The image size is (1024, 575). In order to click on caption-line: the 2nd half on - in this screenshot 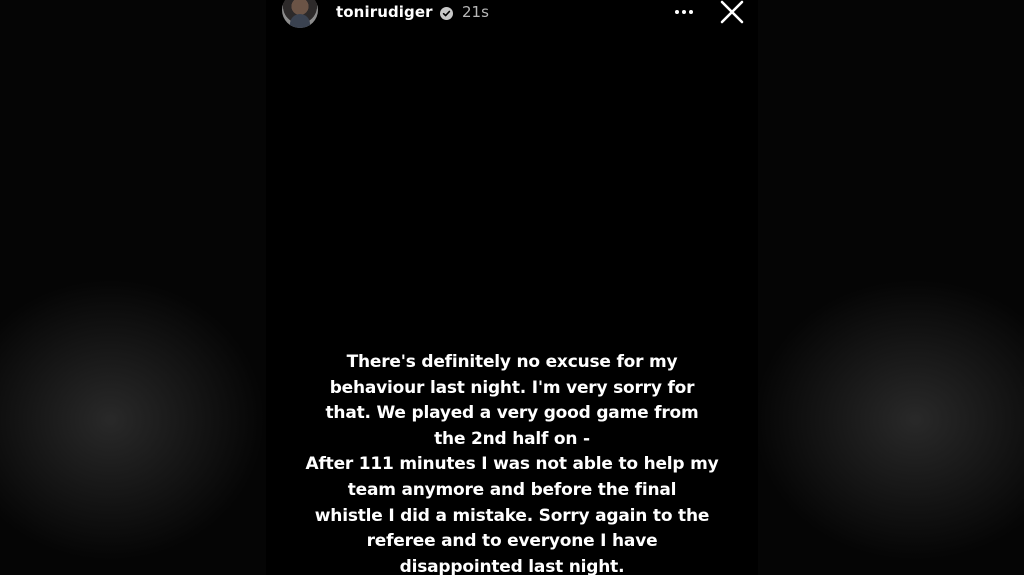, I will do `click(512, 438)`.